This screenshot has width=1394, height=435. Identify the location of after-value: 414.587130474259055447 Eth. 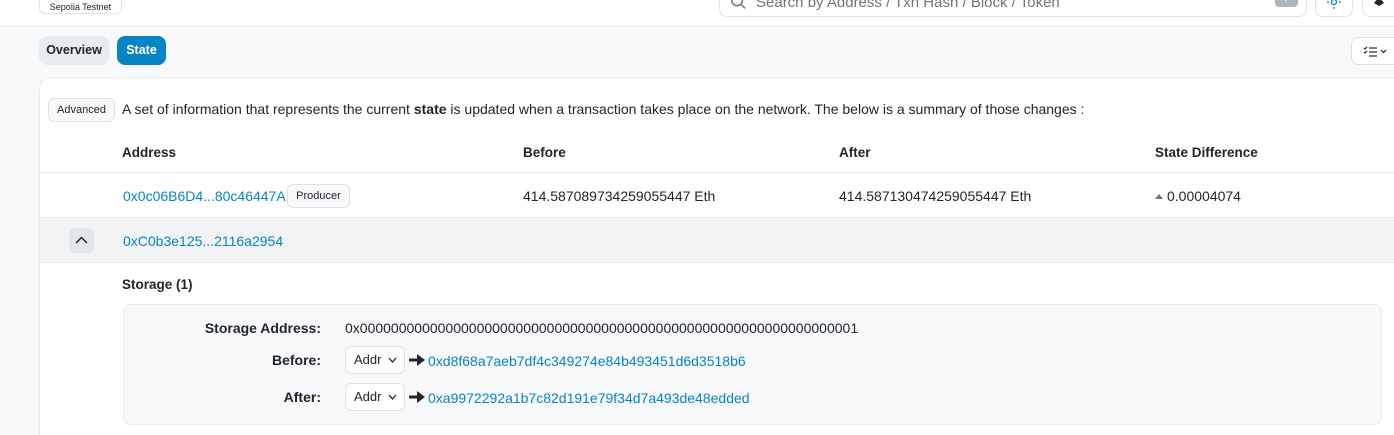
(935, 196).